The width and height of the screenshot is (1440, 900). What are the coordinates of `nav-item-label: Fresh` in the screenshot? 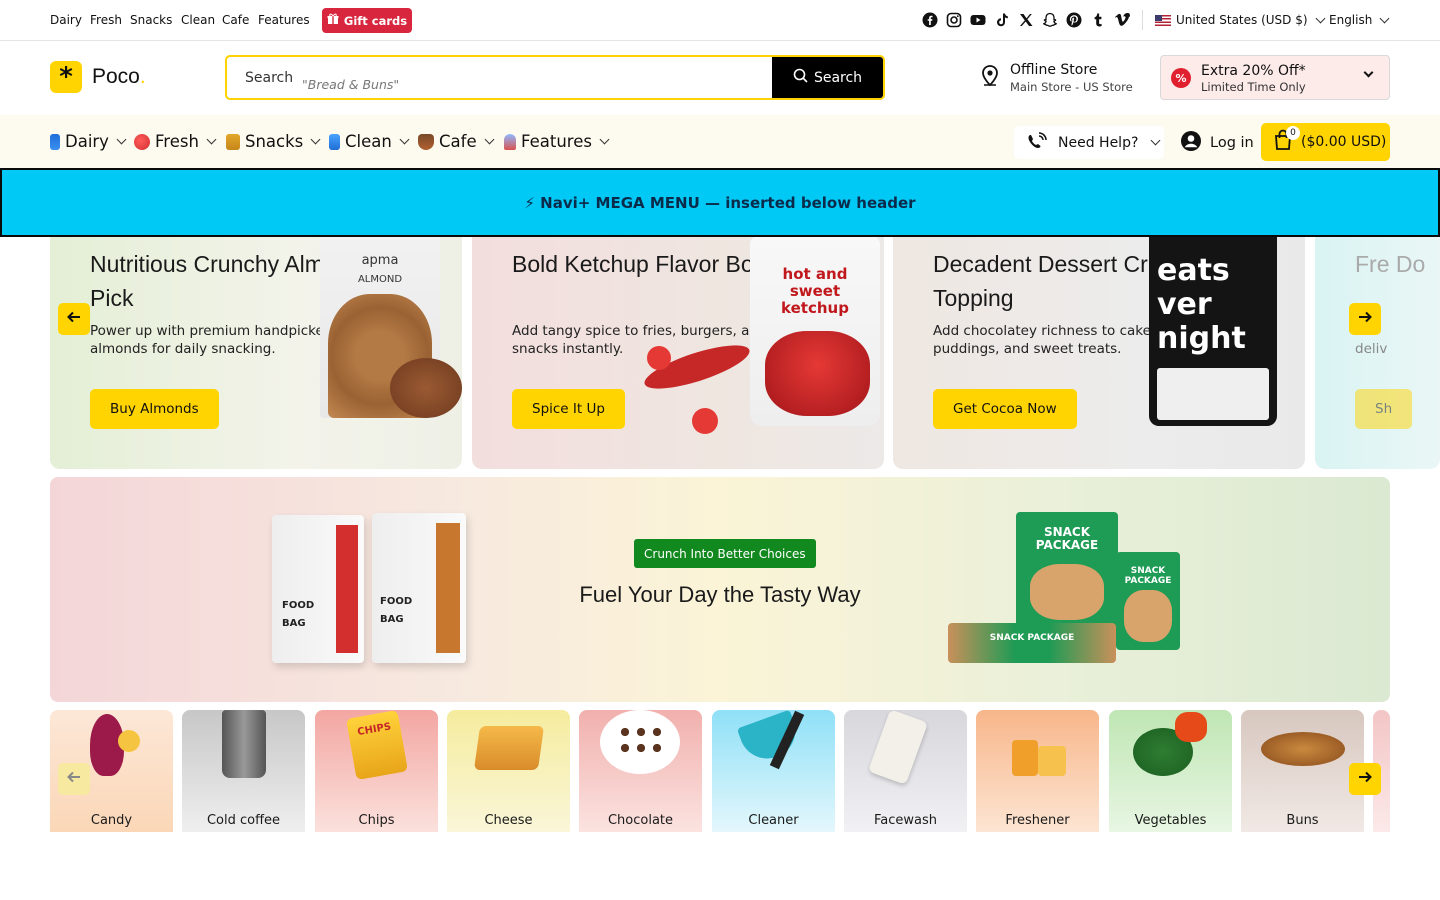 It's located at (177, 141).